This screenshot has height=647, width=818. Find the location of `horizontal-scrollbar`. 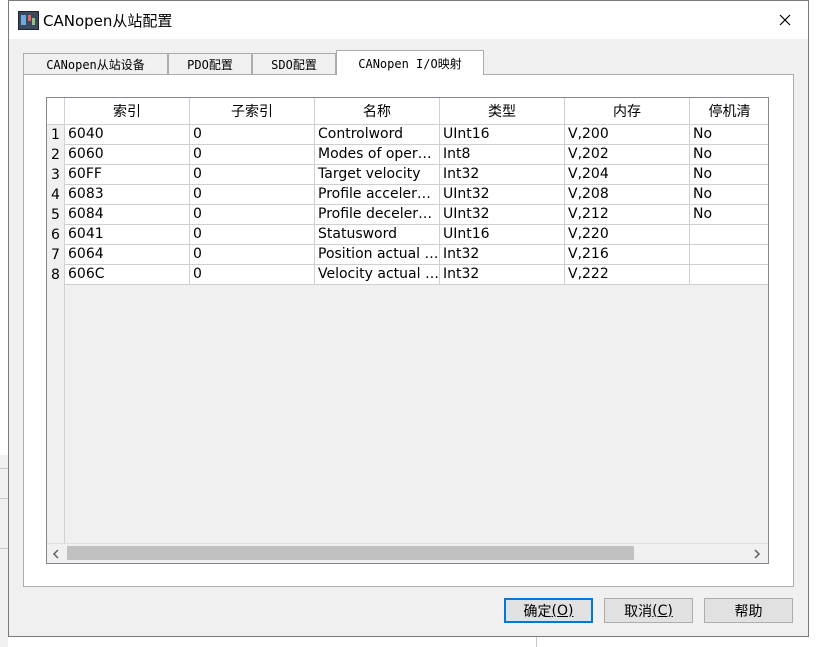

horizontal-scrollbar is located at coordinates (407, 553).